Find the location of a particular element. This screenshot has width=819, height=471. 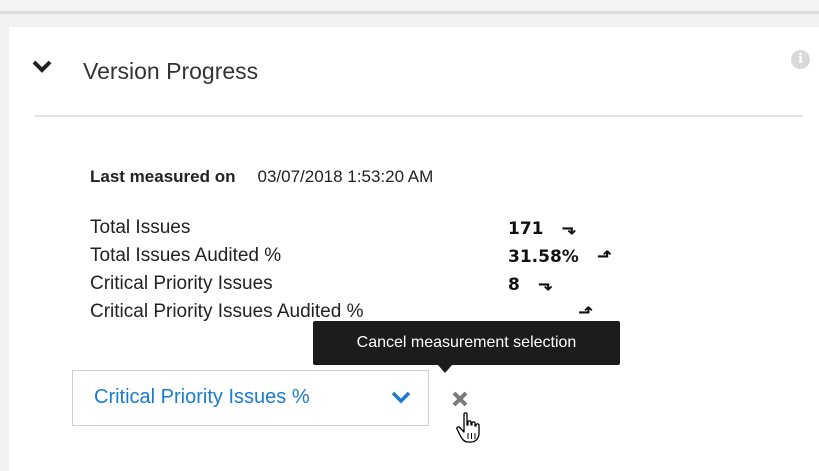

tooltip: Cancel measurement selection is located at coordinates (466, 343).